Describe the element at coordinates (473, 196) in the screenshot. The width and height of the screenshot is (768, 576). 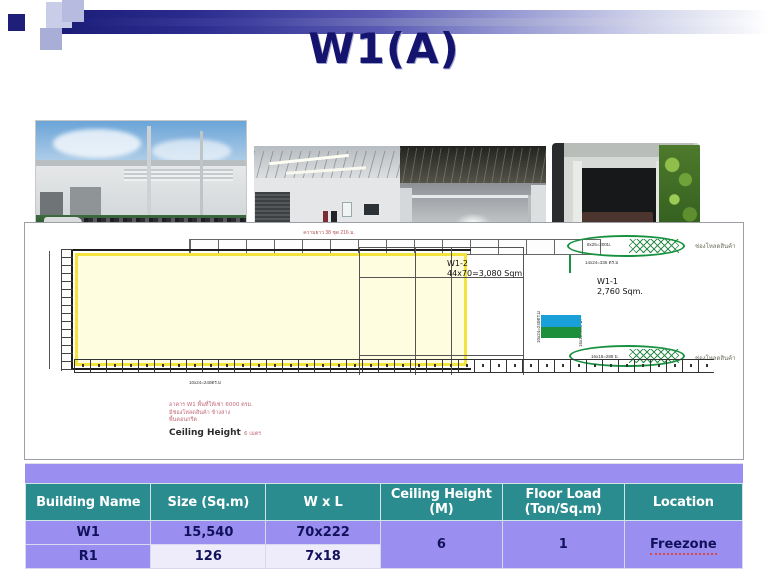
I see `structural-beam` at that location.